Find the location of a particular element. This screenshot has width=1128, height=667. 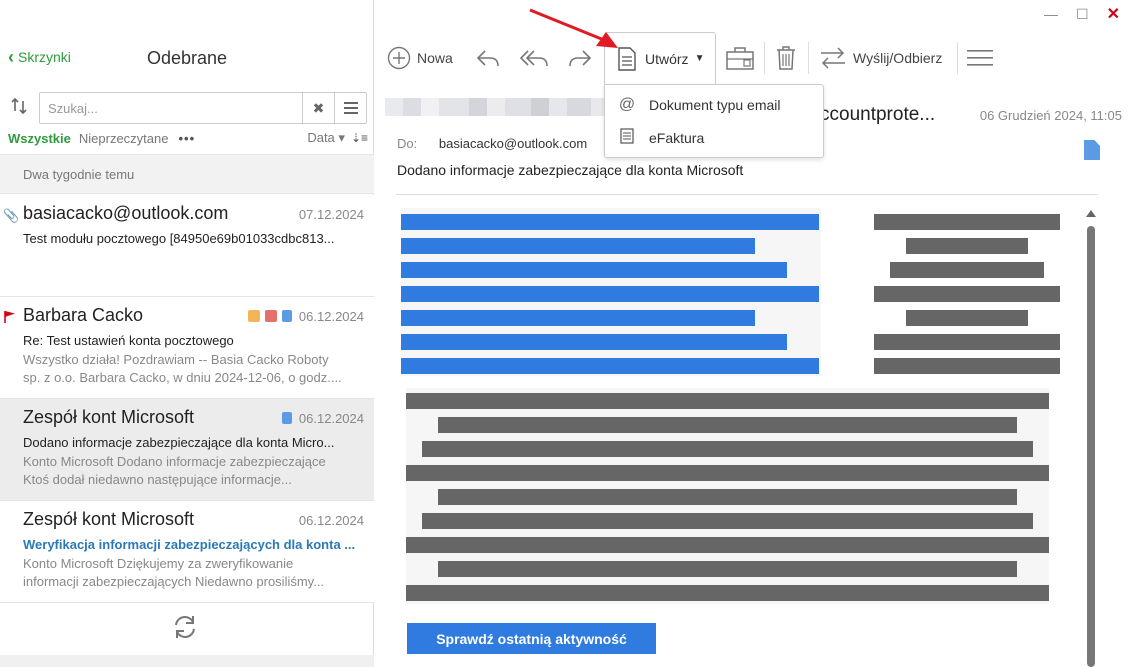

search-options-button is located at coordinates (350, 108).